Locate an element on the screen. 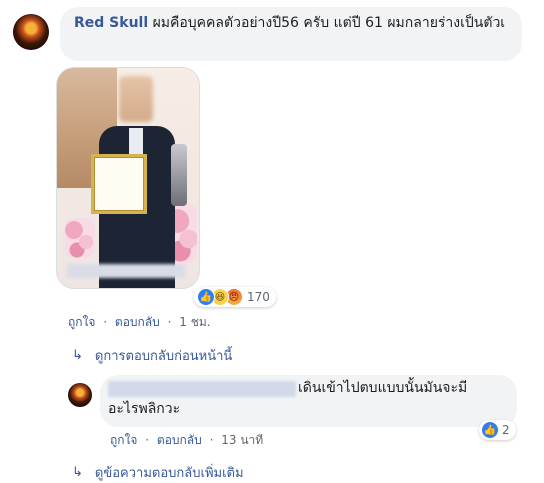 The image size is (544, 483). reply-bubble: เดินเข้าไปตบแบบนั้นมันจะมี อะไรพลิกวะ is located at coordinates (308, 401).